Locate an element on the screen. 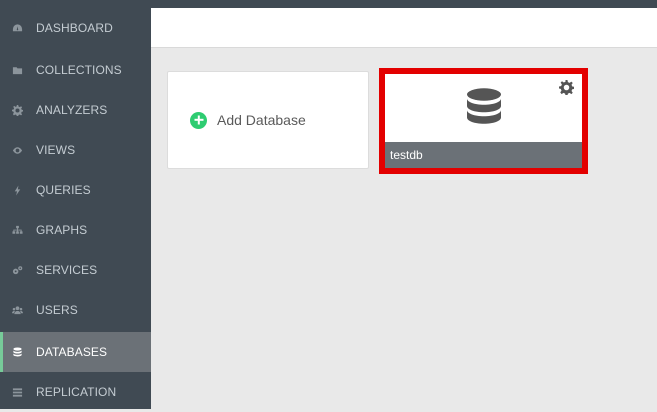 This screenshot has height=412, width=657. sidebar-item-label: DASHBOARD is located at coordinates (74, 28).